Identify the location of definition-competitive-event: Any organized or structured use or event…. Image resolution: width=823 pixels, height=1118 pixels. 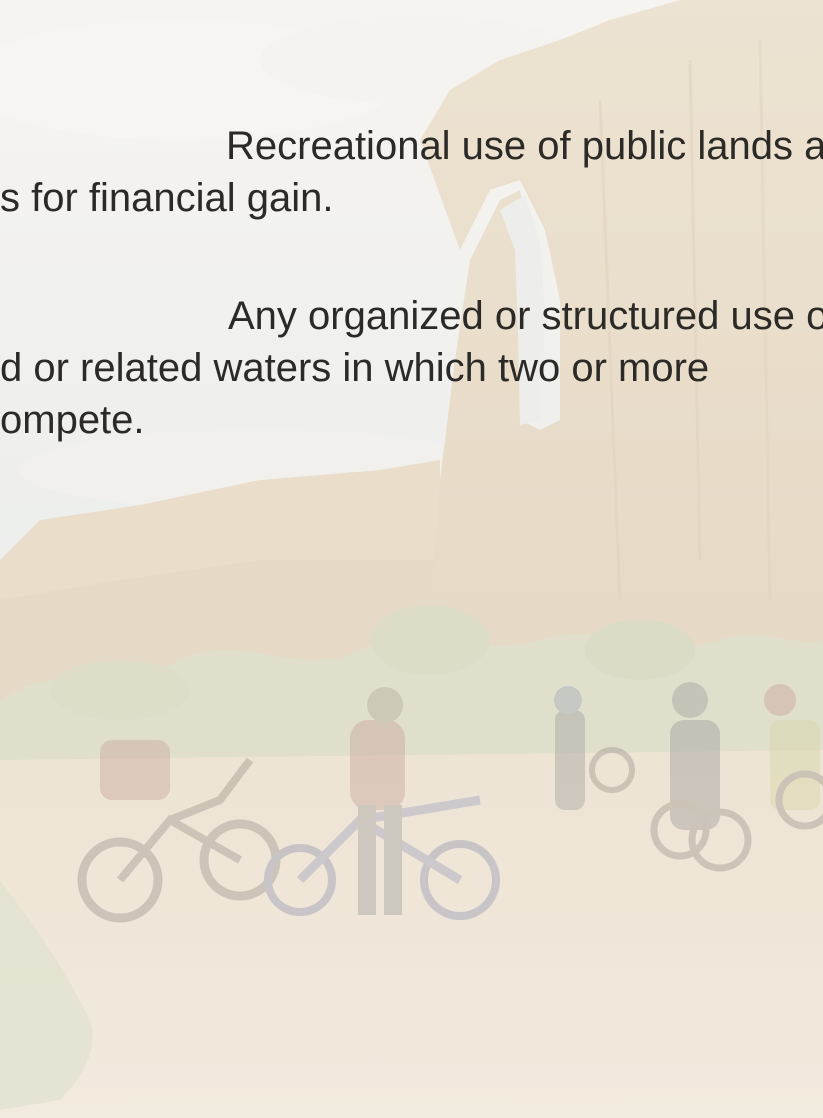
(411, 368).